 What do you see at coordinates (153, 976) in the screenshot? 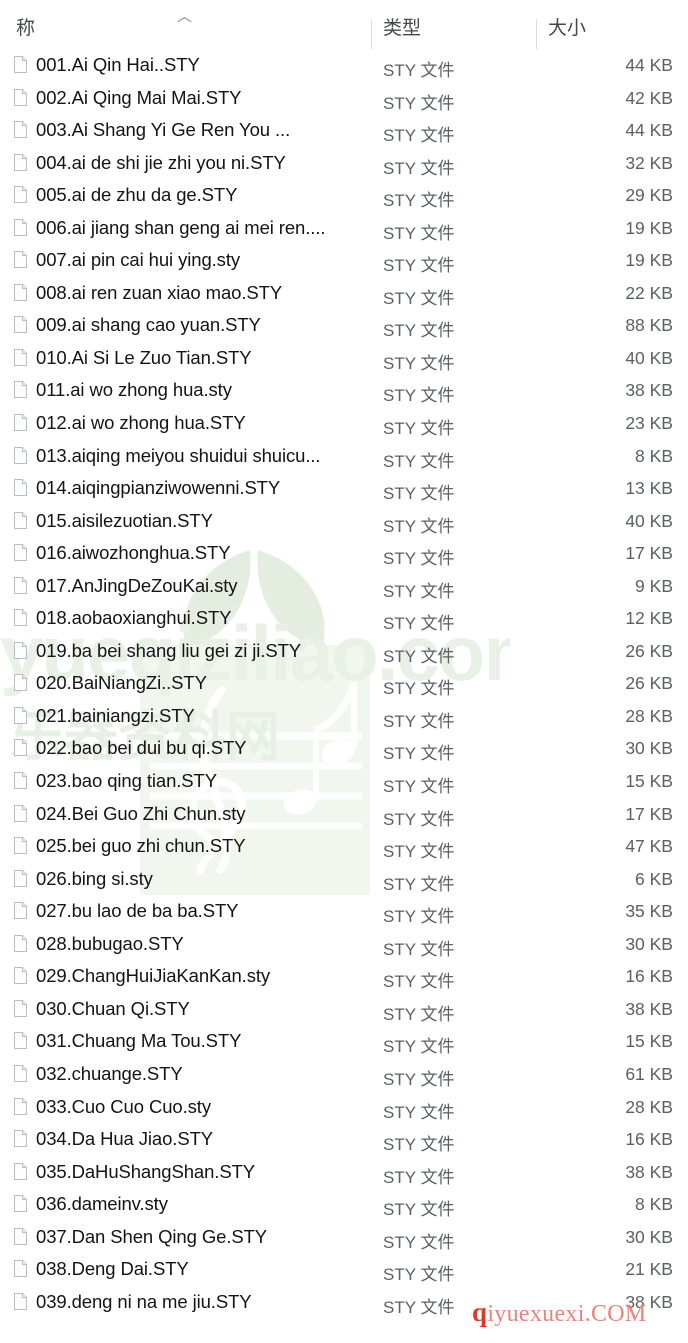
I see `file-name-cell: 029.ChangHuiJiaKanKan.sty` at bounding box center [153, 976].